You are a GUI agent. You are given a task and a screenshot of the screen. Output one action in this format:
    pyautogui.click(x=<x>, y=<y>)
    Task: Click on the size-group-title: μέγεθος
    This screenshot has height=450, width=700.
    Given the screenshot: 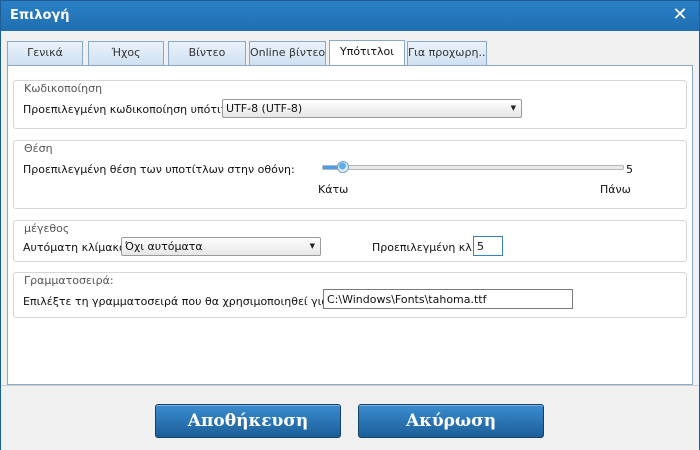 What is the action you would take?
    pyautogui.click(x=47, y=228)
    